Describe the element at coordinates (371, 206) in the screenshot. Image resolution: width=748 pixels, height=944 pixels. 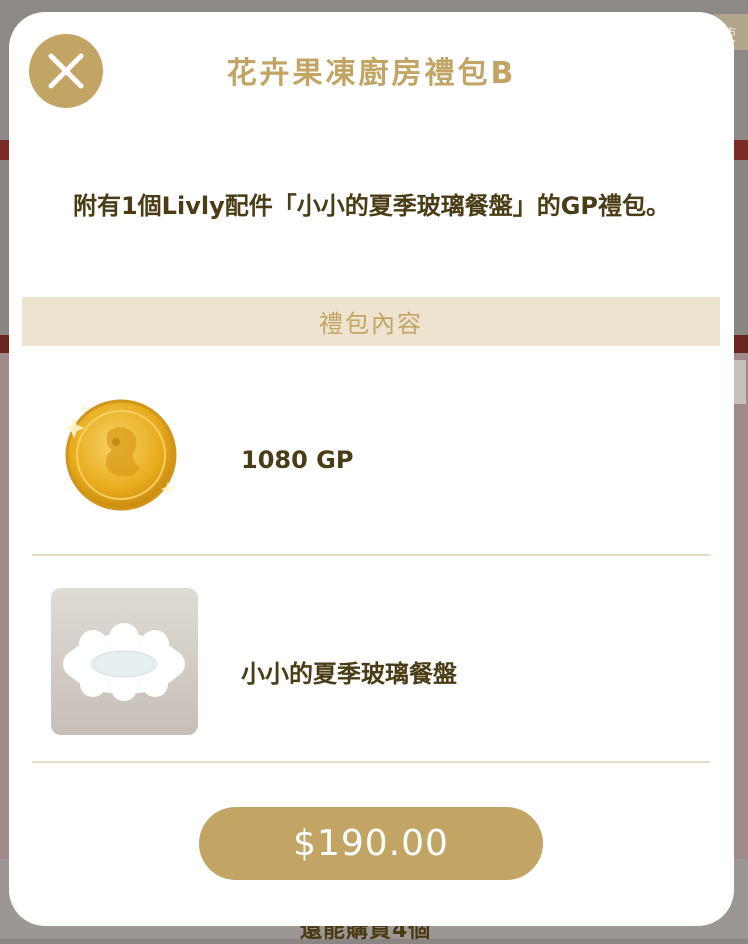
I see `bundle-description: 附有1個Livly配件「小小的夏季玻璃餐盤」的GP禮包。` at that location.